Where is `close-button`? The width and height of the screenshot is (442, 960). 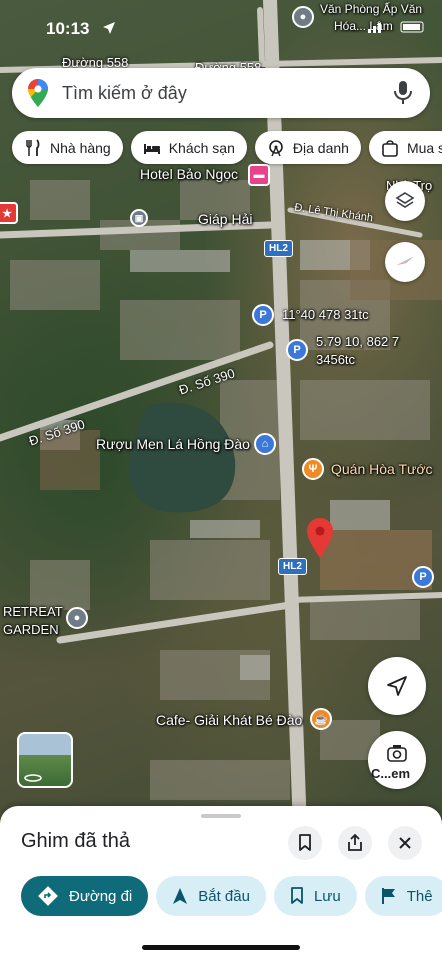 close-button is located at coordinates (405, 843).